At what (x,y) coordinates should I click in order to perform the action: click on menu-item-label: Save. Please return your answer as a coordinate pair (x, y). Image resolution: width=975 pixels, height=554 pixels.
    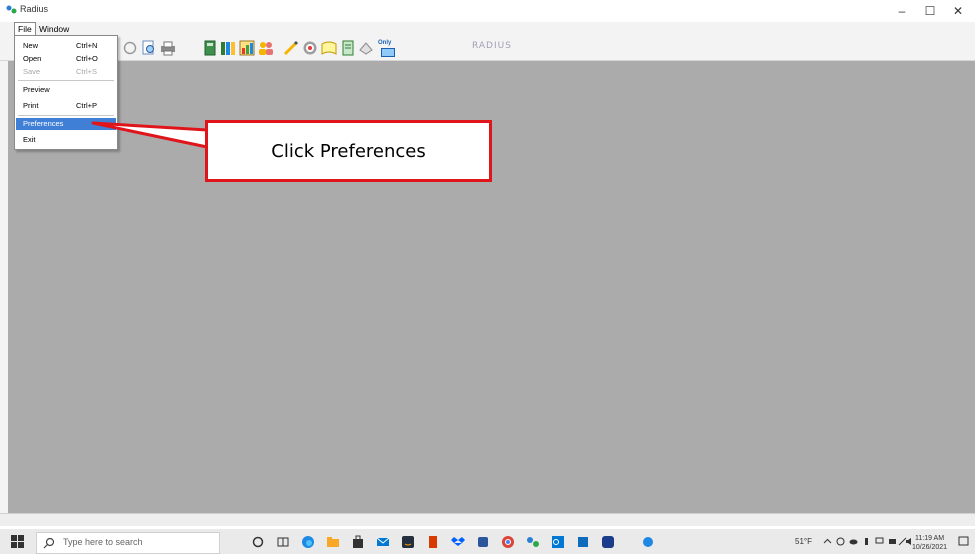
    Looking at the image, I should click on (32, 71).